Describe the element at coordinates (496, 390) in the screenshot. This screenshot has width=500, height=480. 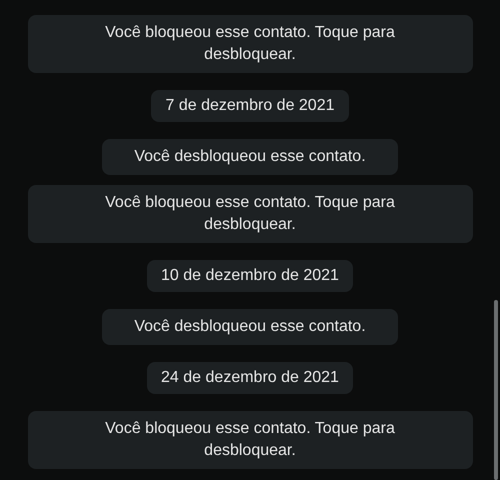
I see `scrollbar` at that location.